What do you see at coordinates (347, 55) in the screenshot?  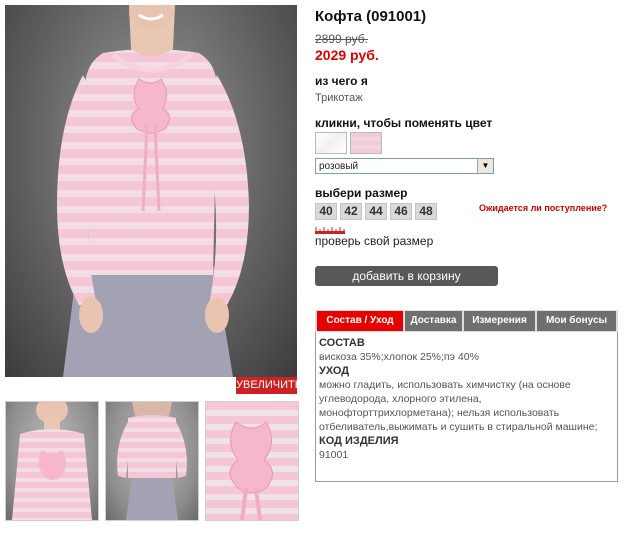 I see `current-price: 2029 руб.` at bounding box center [347, 55].